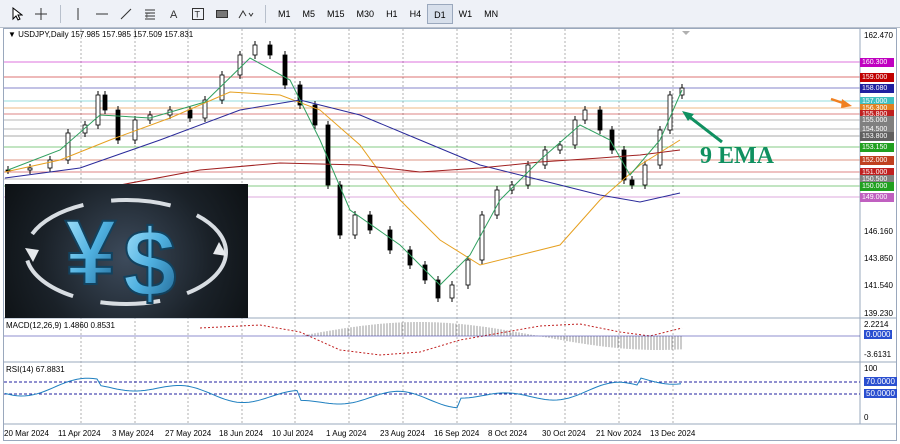 The height and width of the screenshot is (444, 900). I want to click on date-axis-label: 21 Nov 2024, so click(619, 433).